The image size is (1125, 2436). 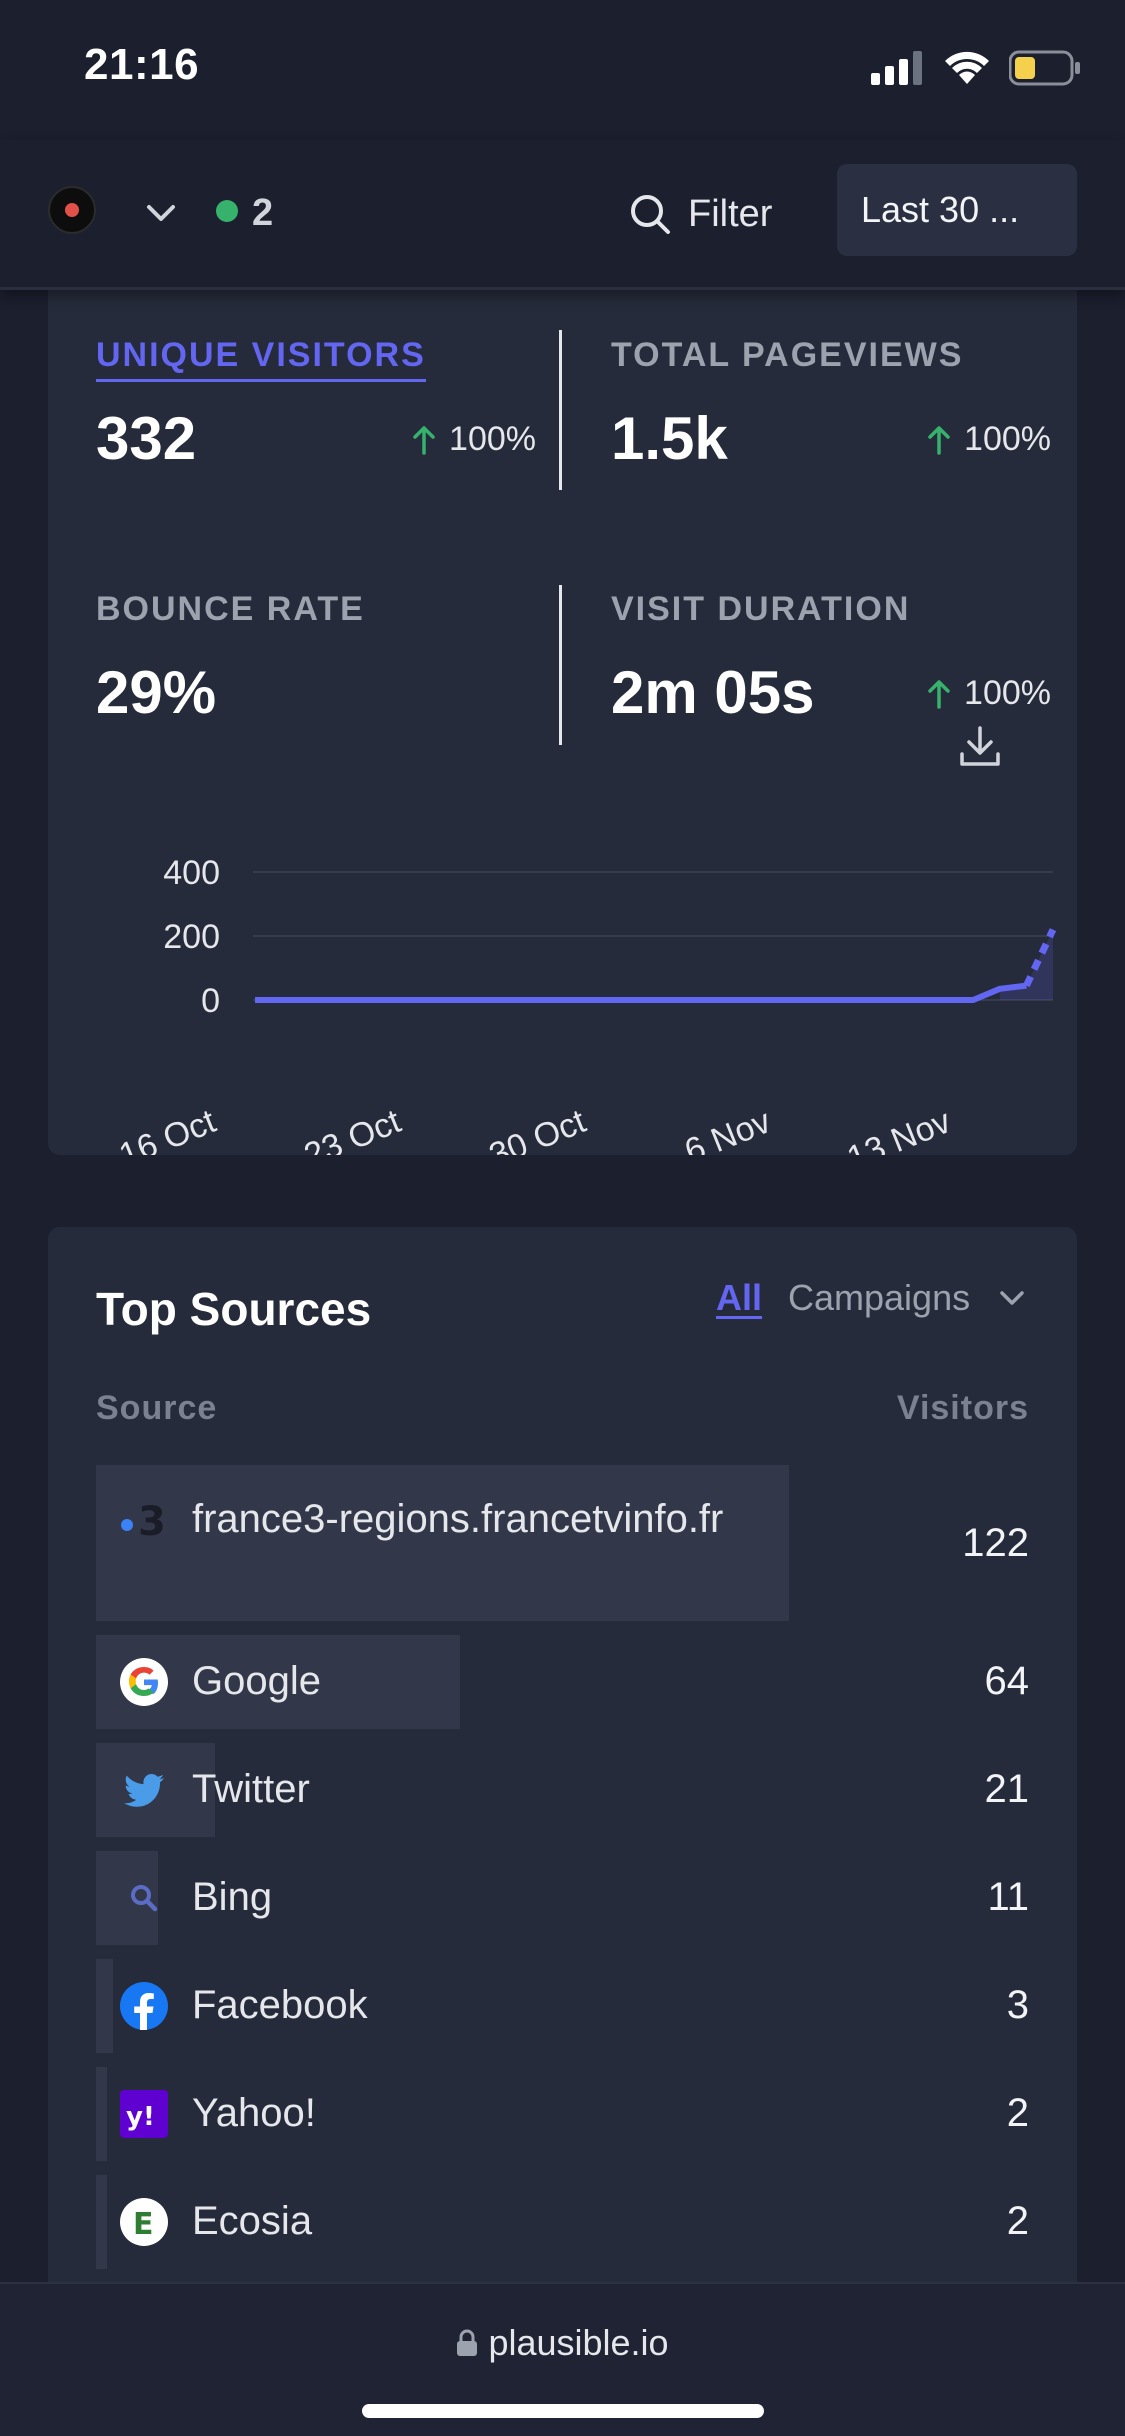 I want to click on x-tick-label: Sun, 6 Nov, so click(x=691, y=1128).